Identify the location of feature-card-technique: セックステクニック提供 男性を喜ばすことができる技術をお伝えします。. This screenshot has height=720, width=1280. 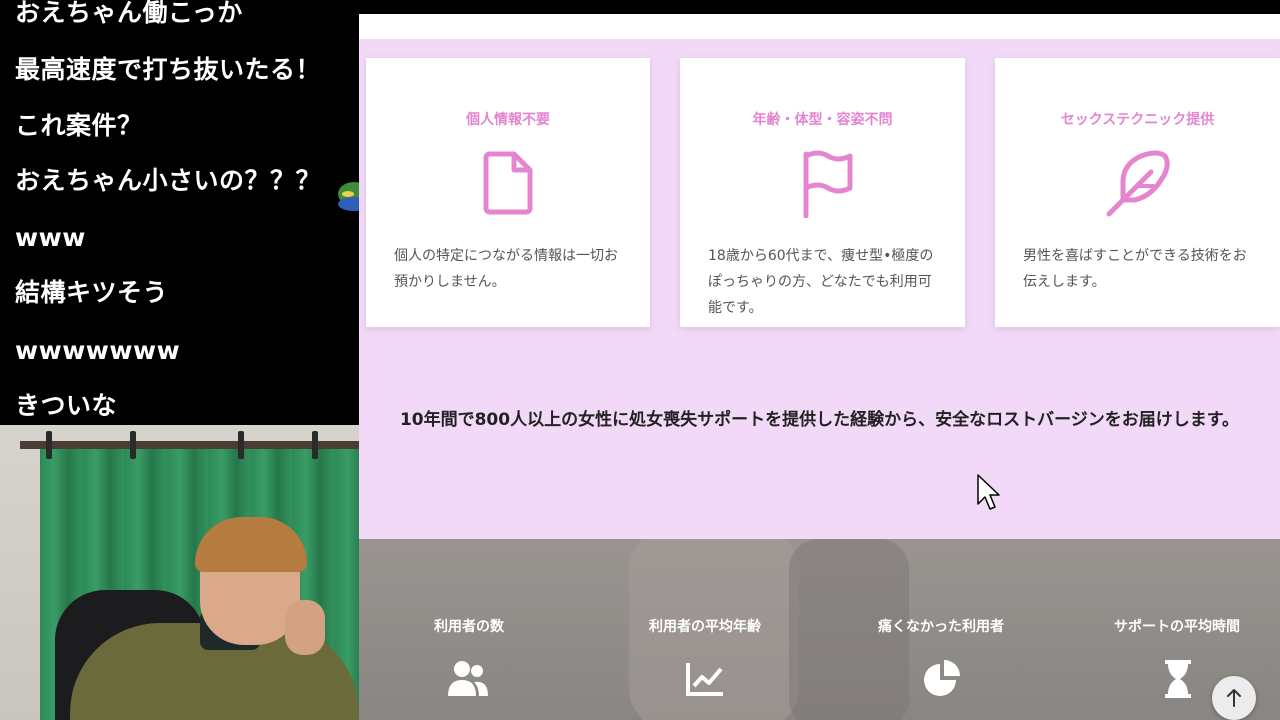
(1137, 192).